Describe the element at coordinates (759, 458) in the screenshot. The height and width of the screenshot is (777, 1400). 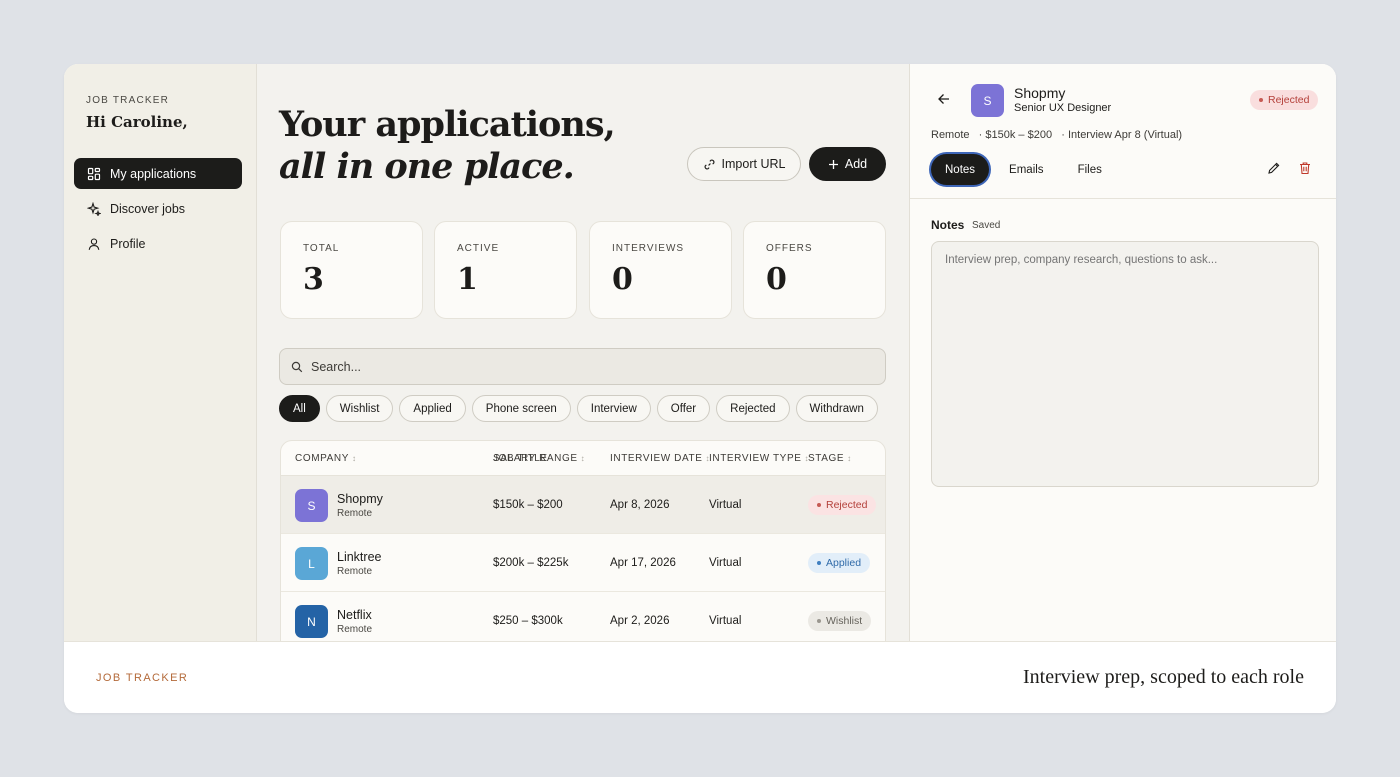
I see `column-header-interview-type: INTERVIEW TYPE ↕` at that location.